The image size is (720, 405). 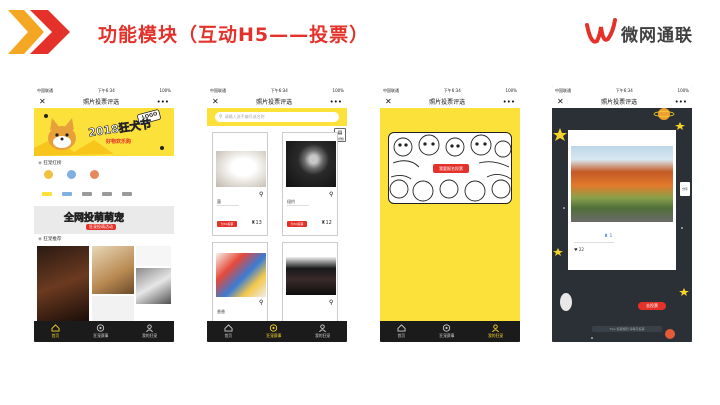 I want to click on promo-banner: 全网投萌萌宠 狂宠投萌活动, so click(x=104, y=220).